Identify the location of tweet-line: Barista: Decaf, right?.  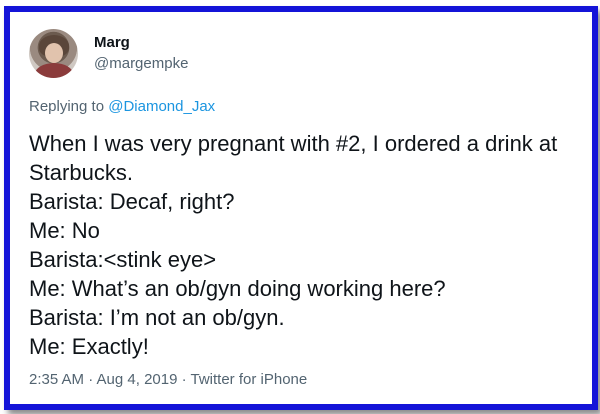
(132, 201).